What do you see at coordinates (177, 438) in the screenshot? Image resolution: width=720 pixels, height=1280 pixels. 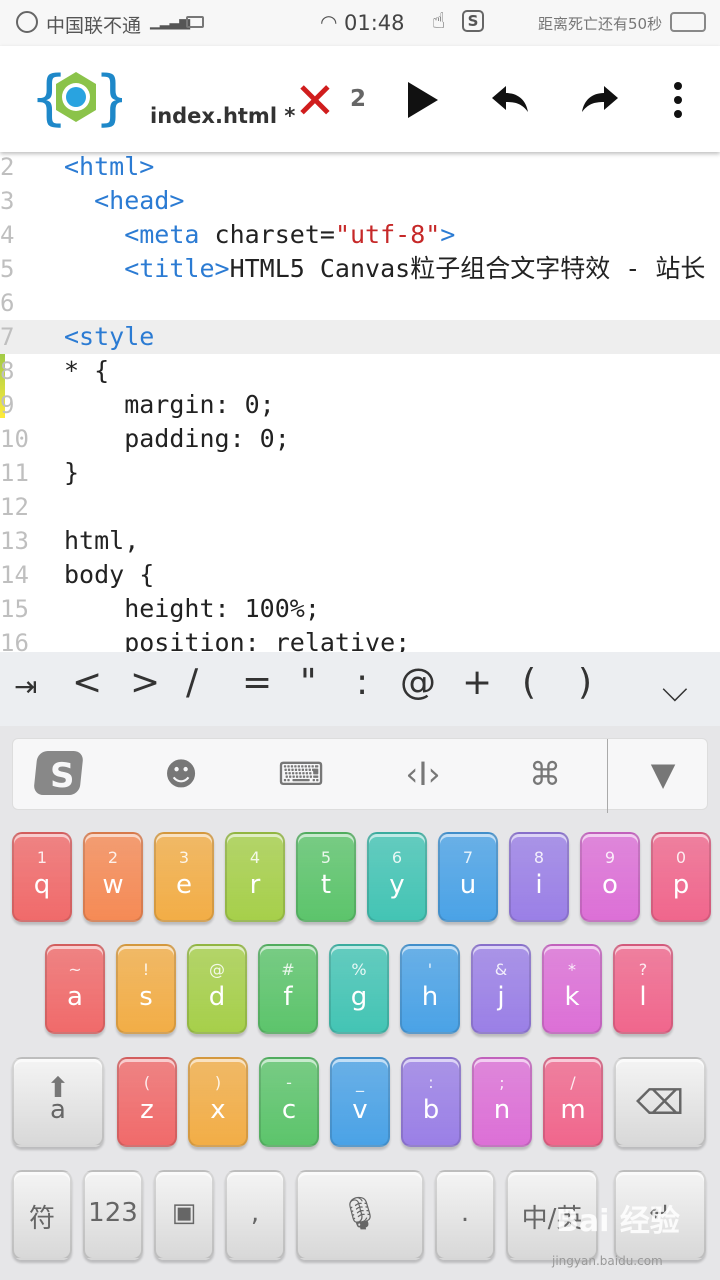 I see `code-token: padding: 0;` at bounding box center [177, 438].